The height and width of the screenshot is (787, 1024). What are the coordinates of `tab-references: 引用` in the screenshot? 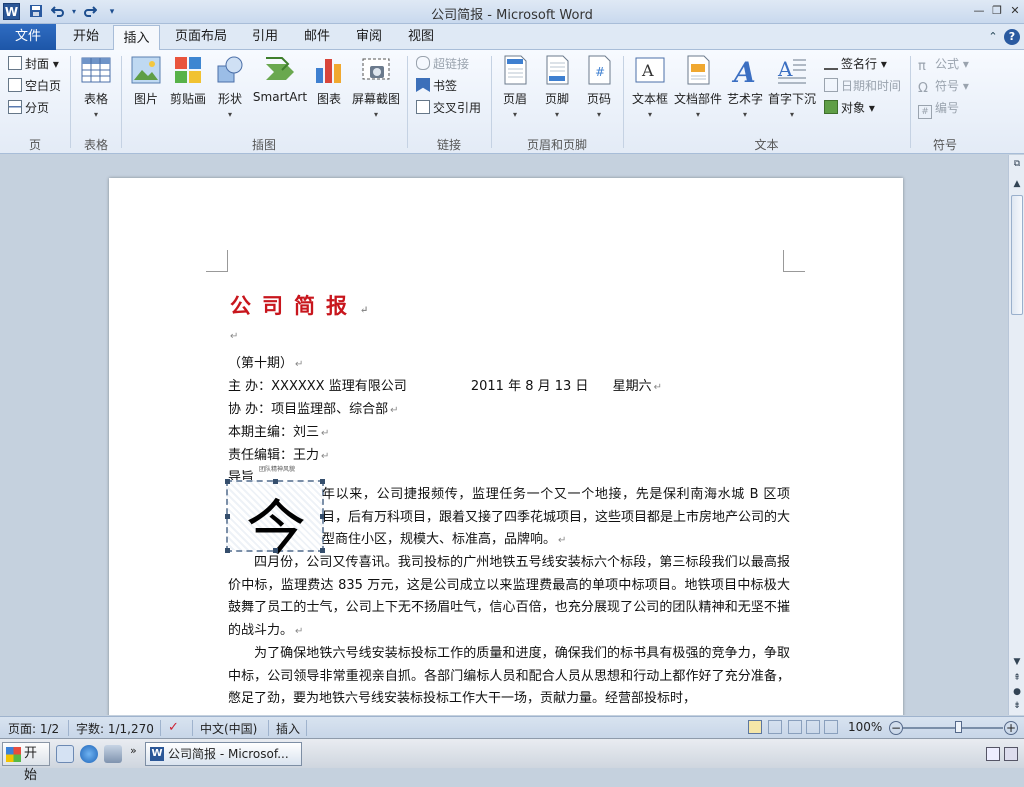 It's located at (265, 37).